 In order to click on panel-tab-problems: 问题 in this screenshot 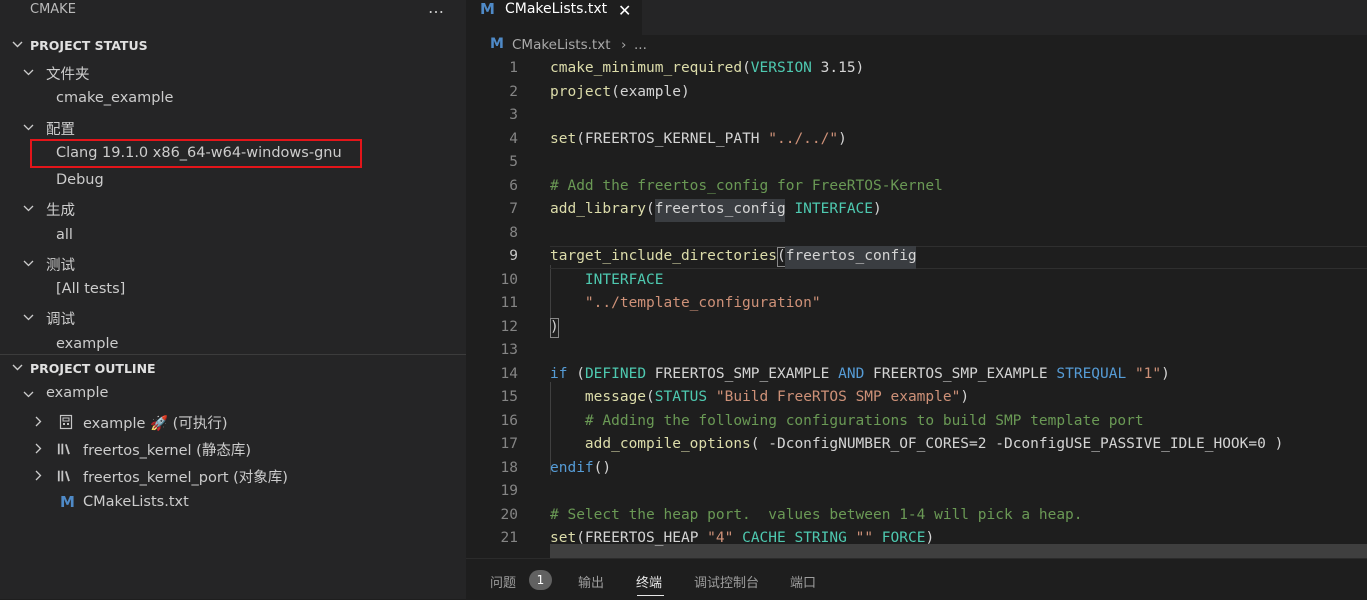, I will do `click(503, 581)`.